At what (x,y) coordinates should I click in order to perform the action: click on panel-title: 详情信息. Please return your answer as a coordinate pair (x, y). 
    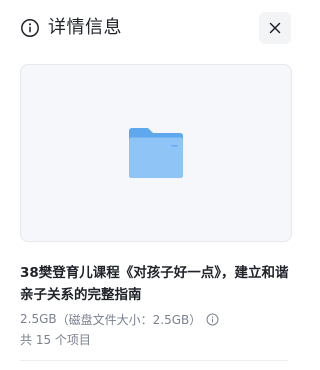
    Looking at the image, I should click on (85, 27).